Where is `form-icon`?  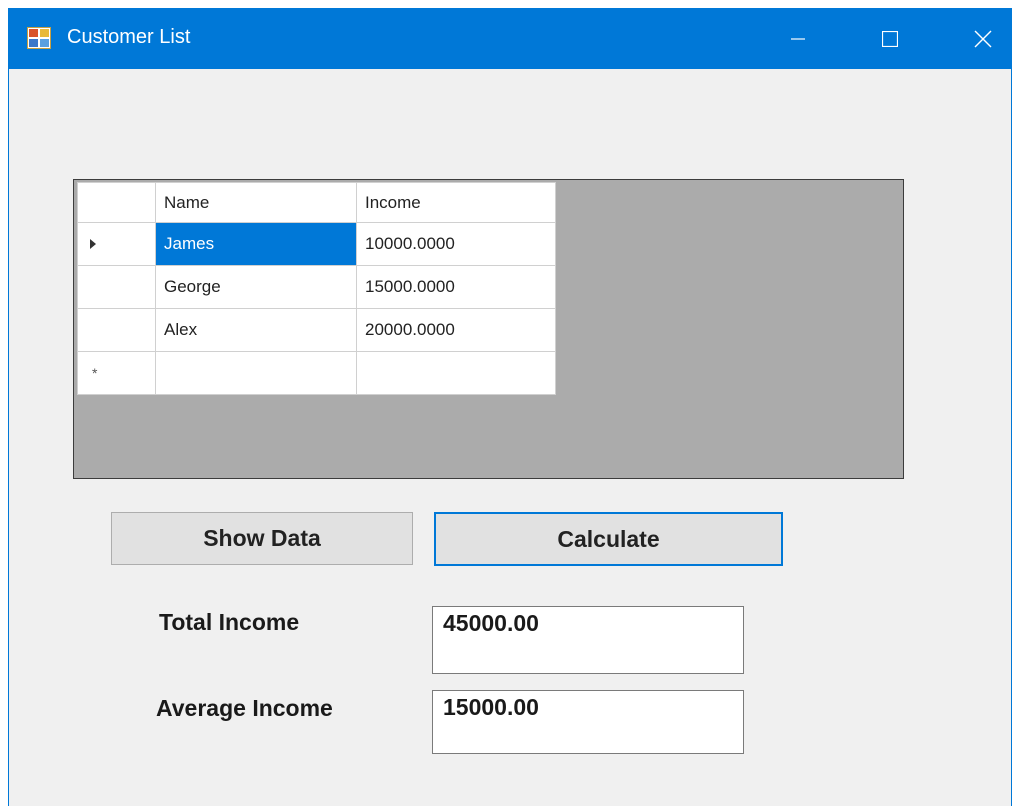
form-icon is located at coordinates (39, 38).